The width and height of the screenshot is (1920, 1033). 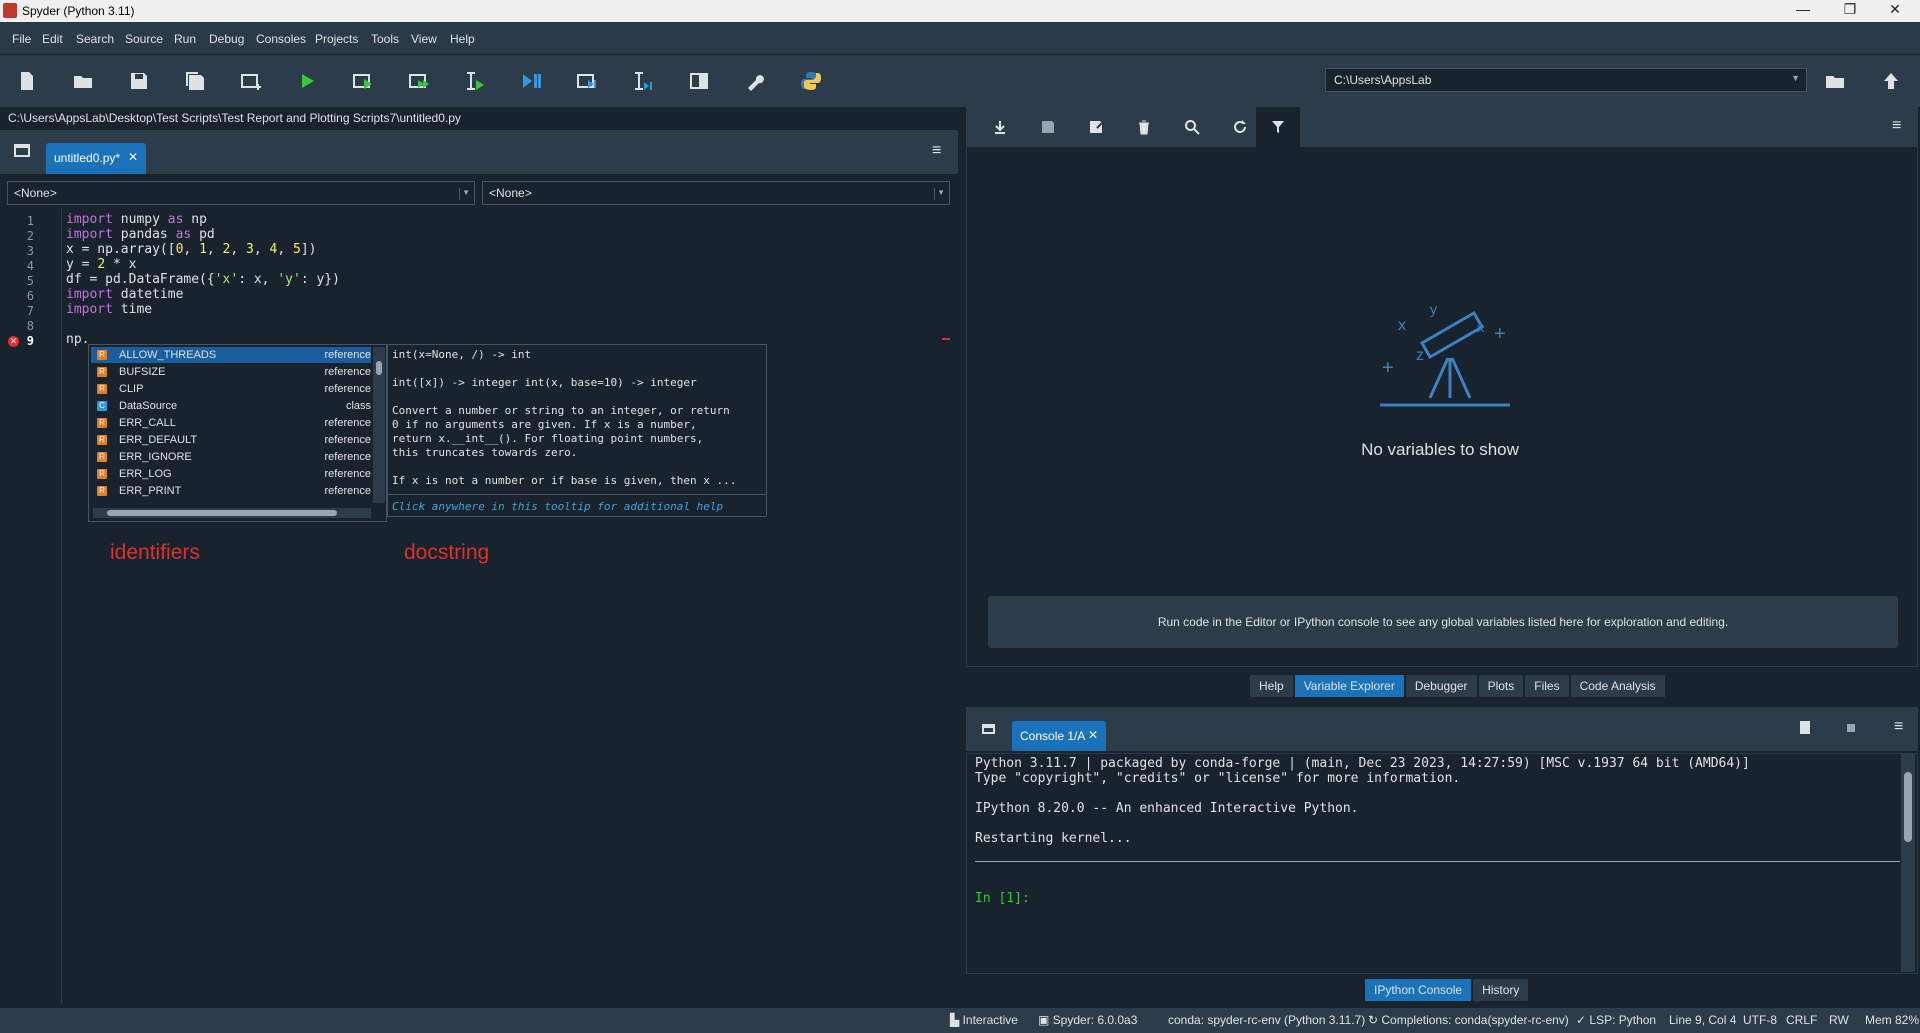 I want to click on window-title: Spyder (Python 3.11), so click(x=78, y=11).